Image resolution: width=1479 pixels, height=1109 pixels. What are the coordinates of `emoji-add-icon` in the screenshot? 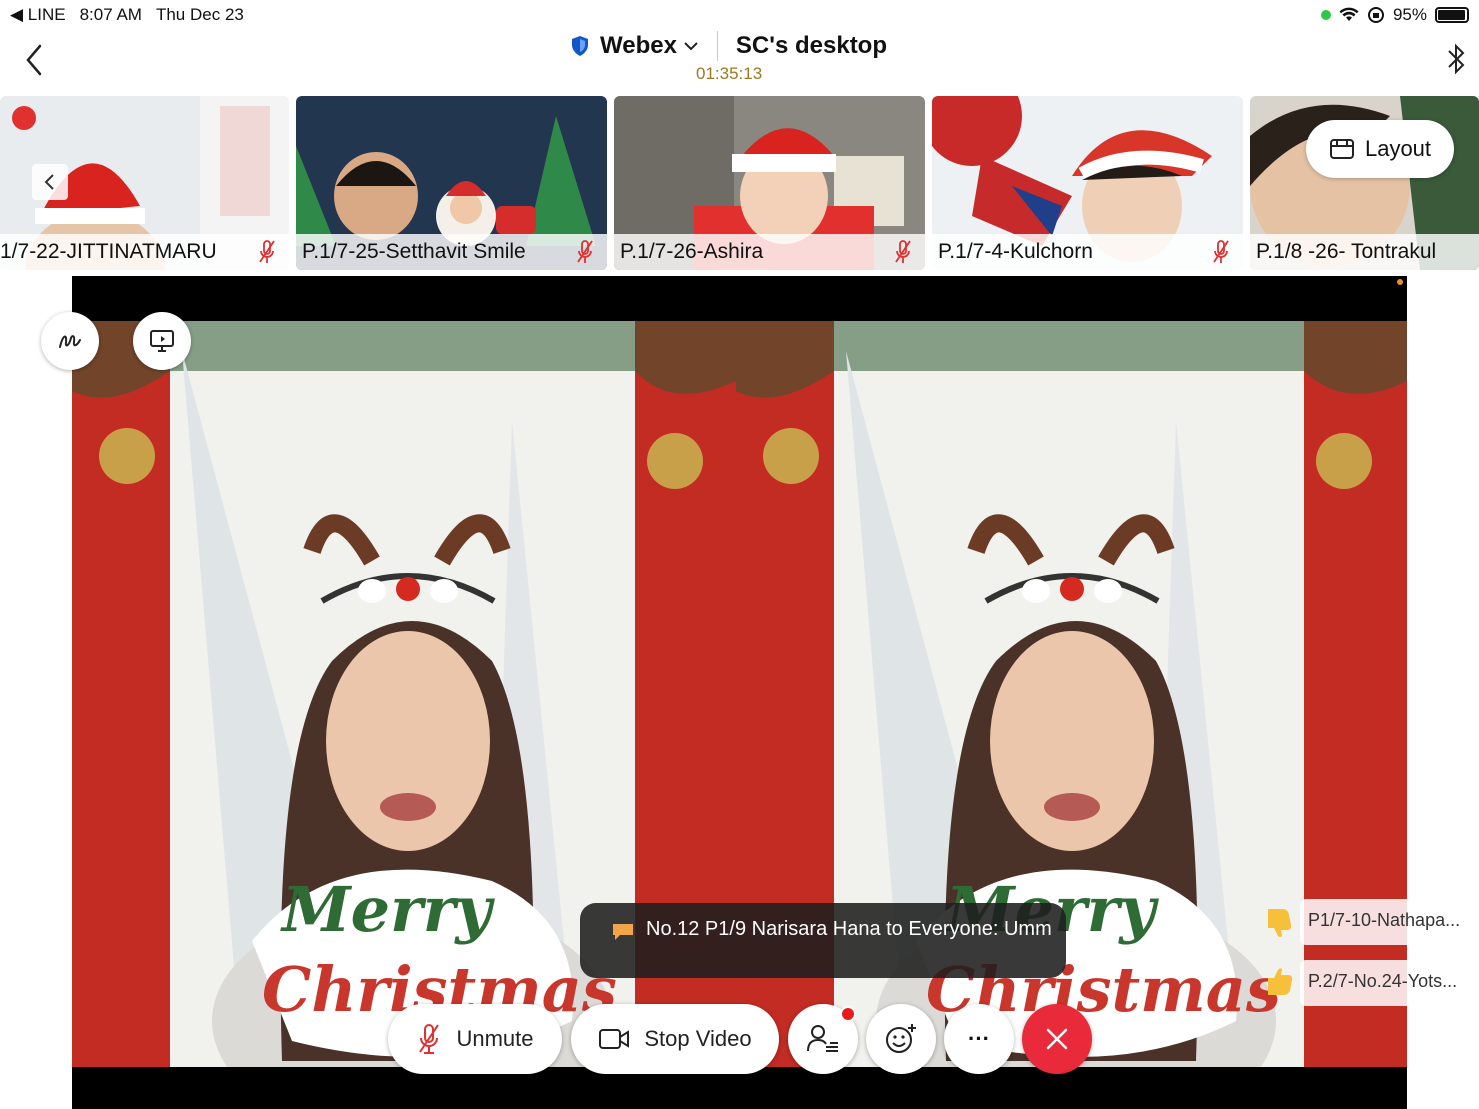 It's located at (901, 1038).